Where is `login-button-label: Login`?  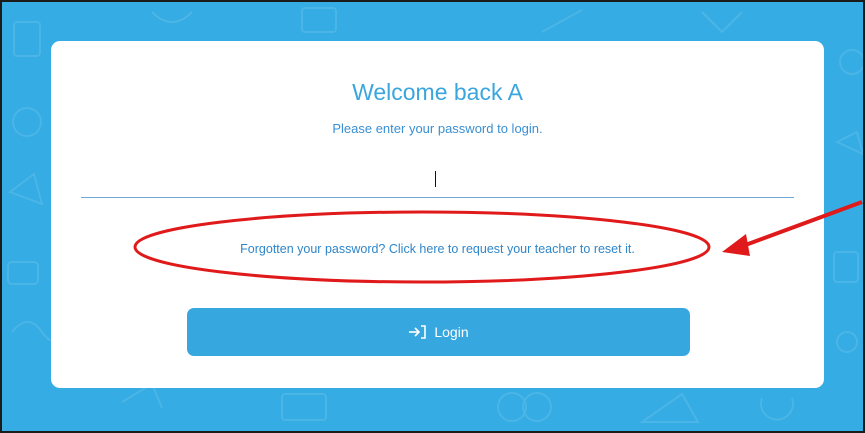
login-button-label: Login is located at coordinates (451, 332).